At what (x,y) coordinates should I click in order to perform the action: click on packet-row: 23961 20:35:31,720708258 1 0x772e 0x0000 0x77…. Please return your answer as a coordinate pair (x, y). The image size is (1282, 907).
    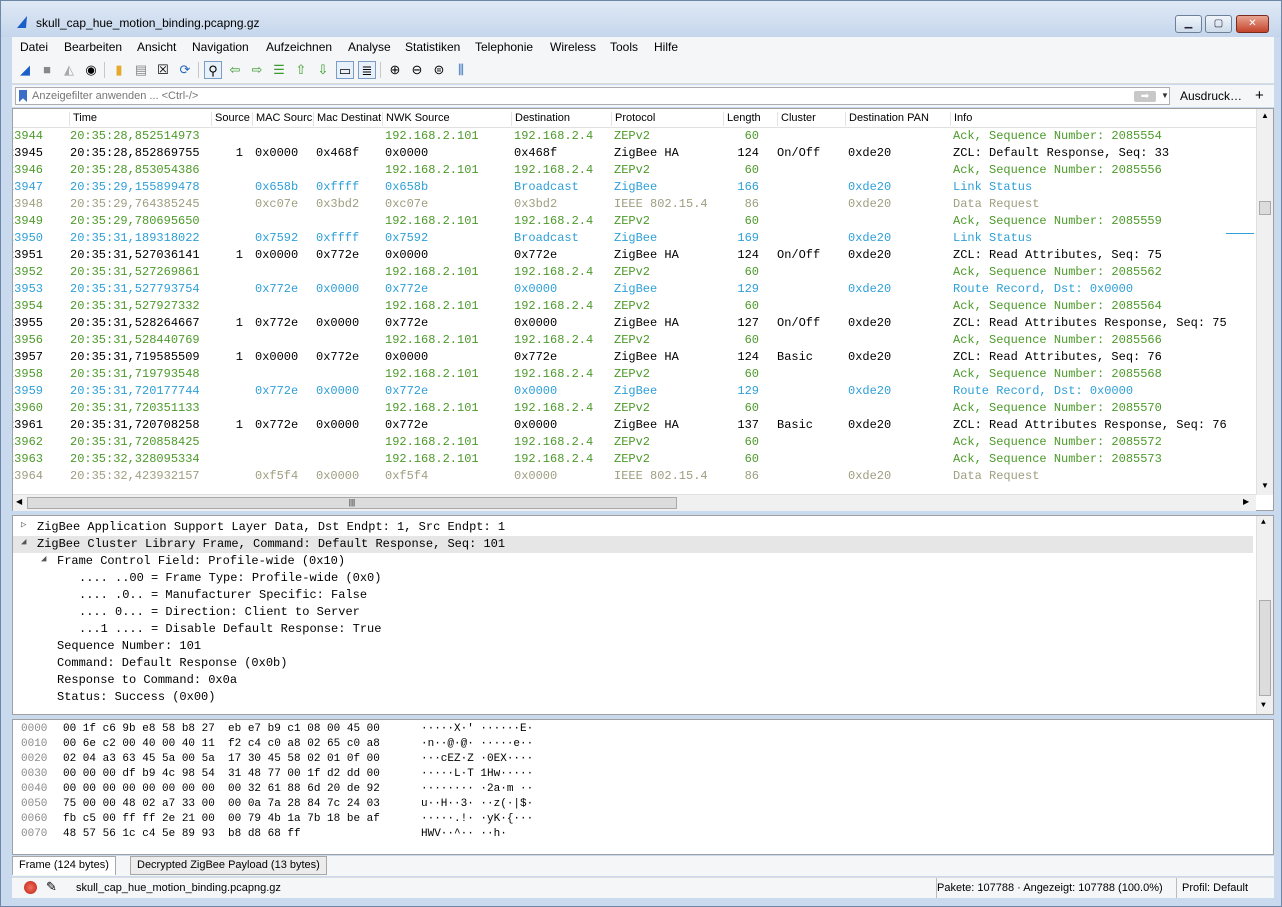
    Looking at the image, I should click on (634, 425).